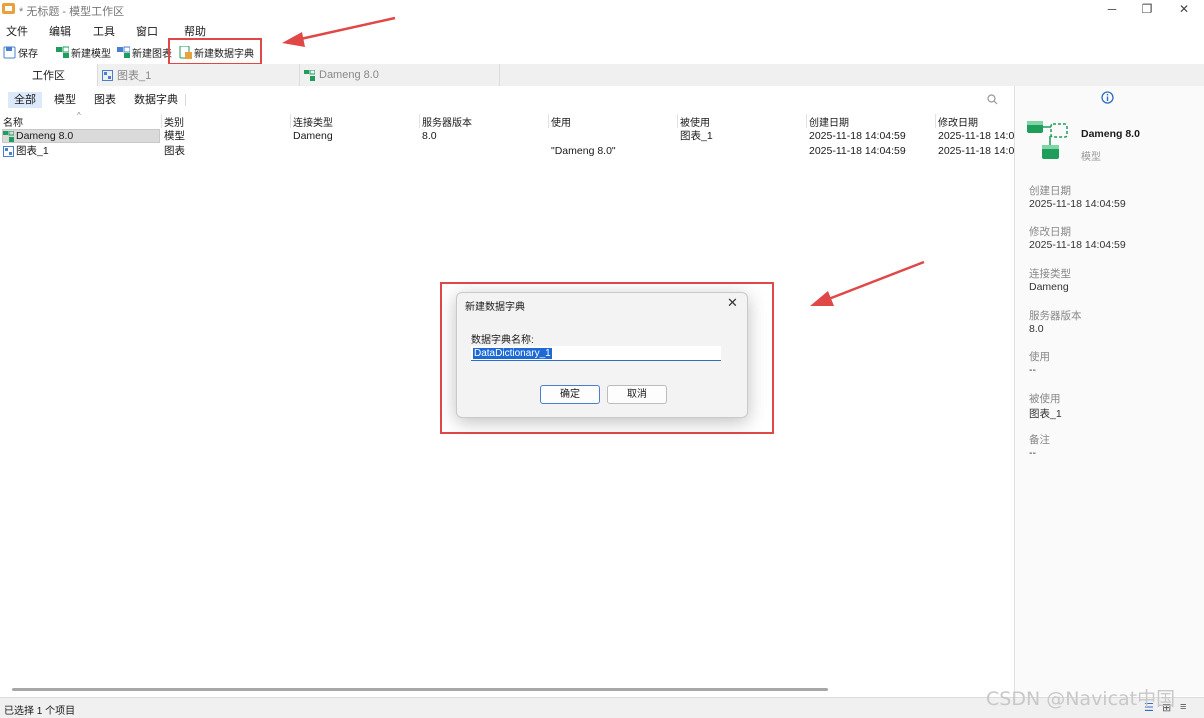 The height and width of the screenshot is (718, 1204). What do you see at coordinates (1081, 699) in the screenshot?
I see `watermark: CSDN @Navicat中国` at bounding box center [1081, 699].